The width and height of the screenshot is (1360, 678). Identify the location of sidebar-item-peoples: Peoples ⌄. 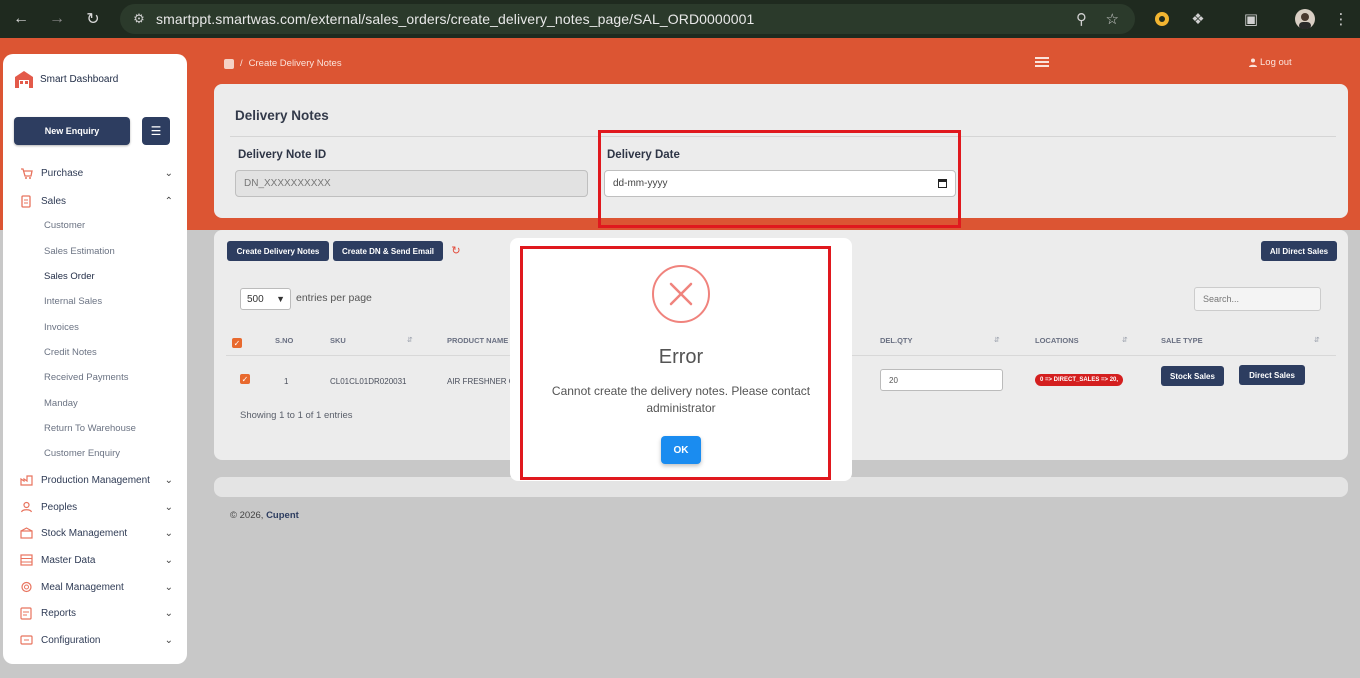
(95, 507).